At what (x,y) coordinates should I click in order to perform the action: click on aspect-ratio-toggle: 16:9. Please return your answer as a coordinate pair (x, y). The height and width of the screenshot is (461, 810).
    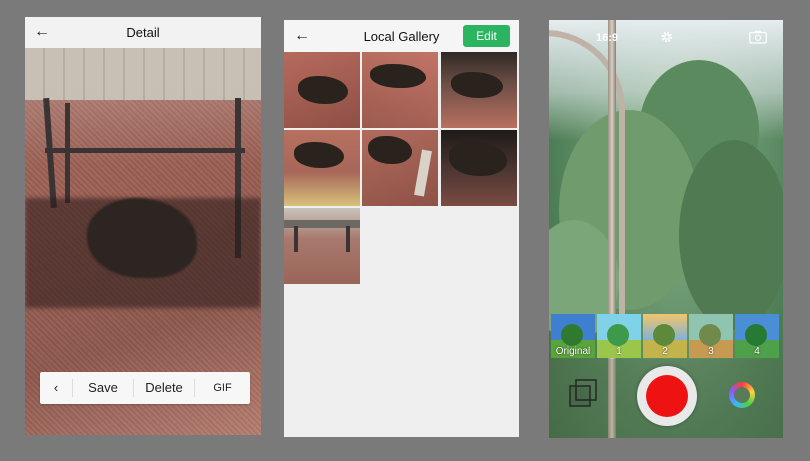
    Looking at the image, I should click on (607, 38).